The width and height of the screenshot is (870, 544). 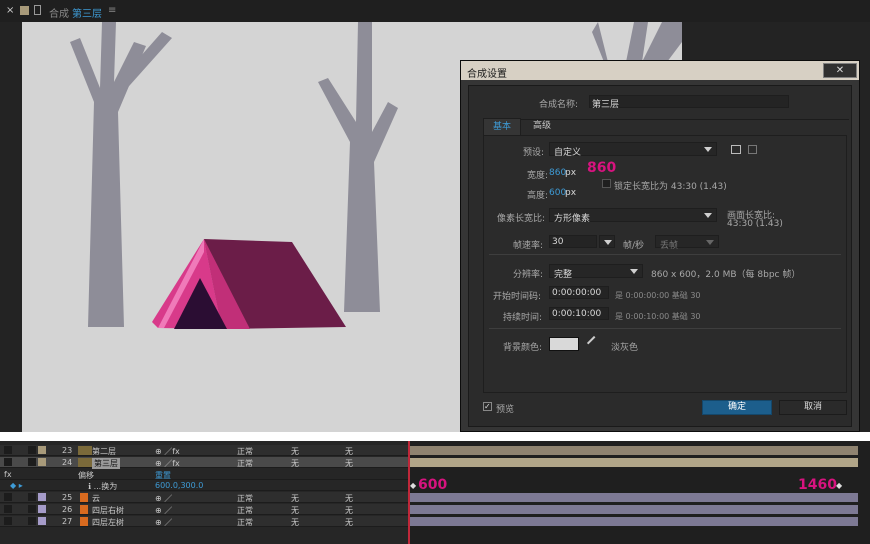 I want to click on layer-number: 24, so click(x=67, y=462).